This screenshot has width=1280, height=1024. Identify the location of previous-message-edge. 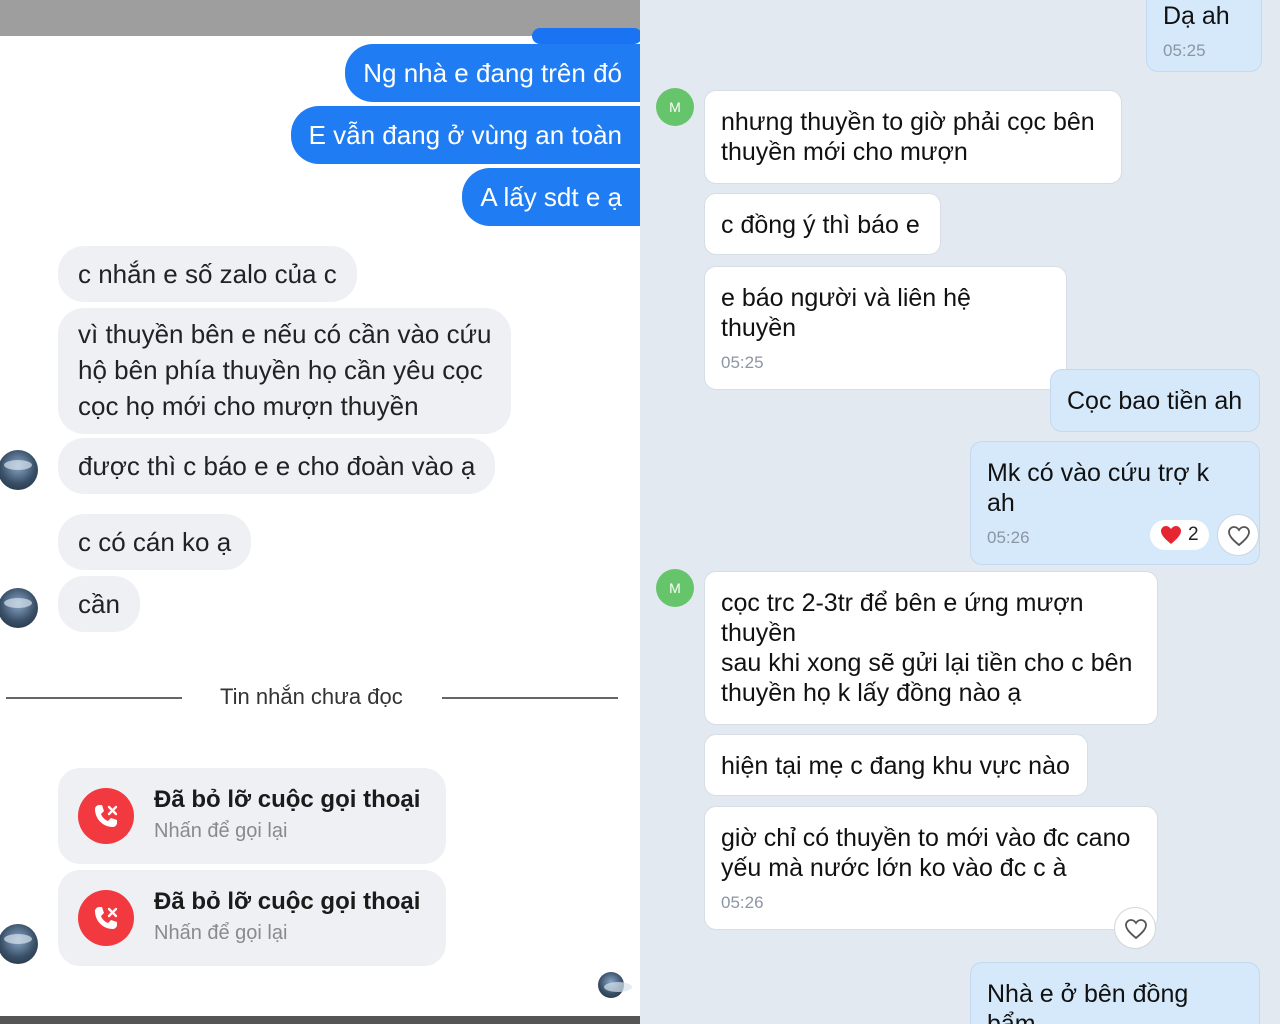
(586, 36).